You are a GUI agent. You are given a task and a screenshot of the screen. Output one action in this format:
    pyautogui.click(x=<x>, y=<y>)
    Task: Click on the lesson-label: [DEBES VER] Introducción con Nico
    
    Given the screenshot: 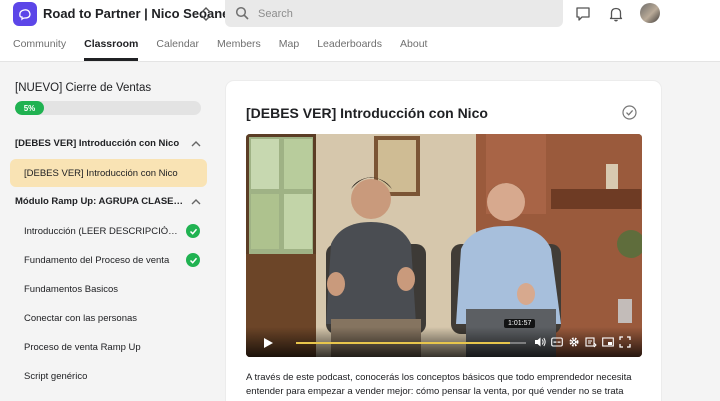 What is the action you would take?
    pyautogui.click(x=101, y=173)
    